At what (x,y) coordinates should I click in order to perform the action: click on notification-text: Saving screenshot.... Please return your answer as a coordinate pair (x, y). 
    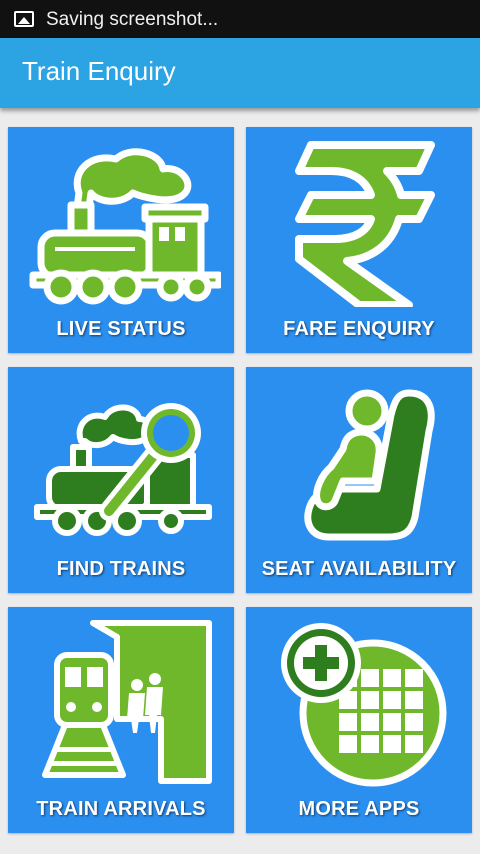
    Looking at the image, I should click on (132, 19).